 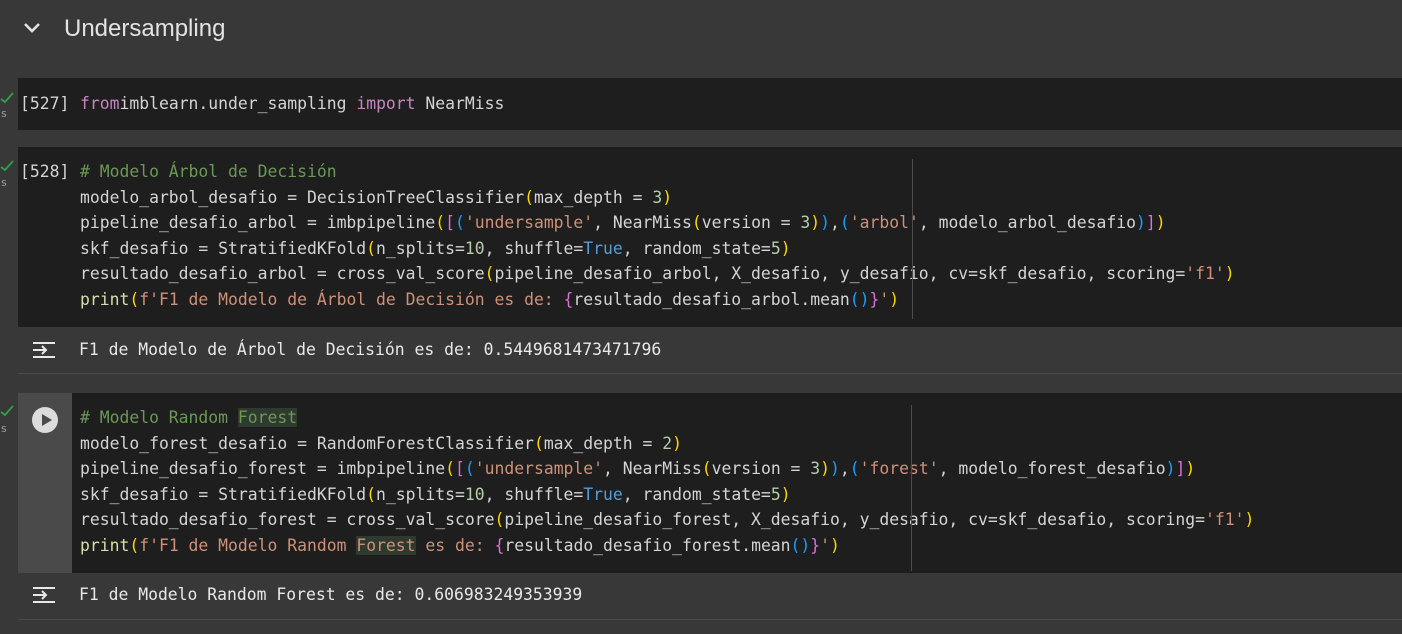 I want to click on code-line: # Modelo Árbol de Decisión, so click(x=657, y=172).